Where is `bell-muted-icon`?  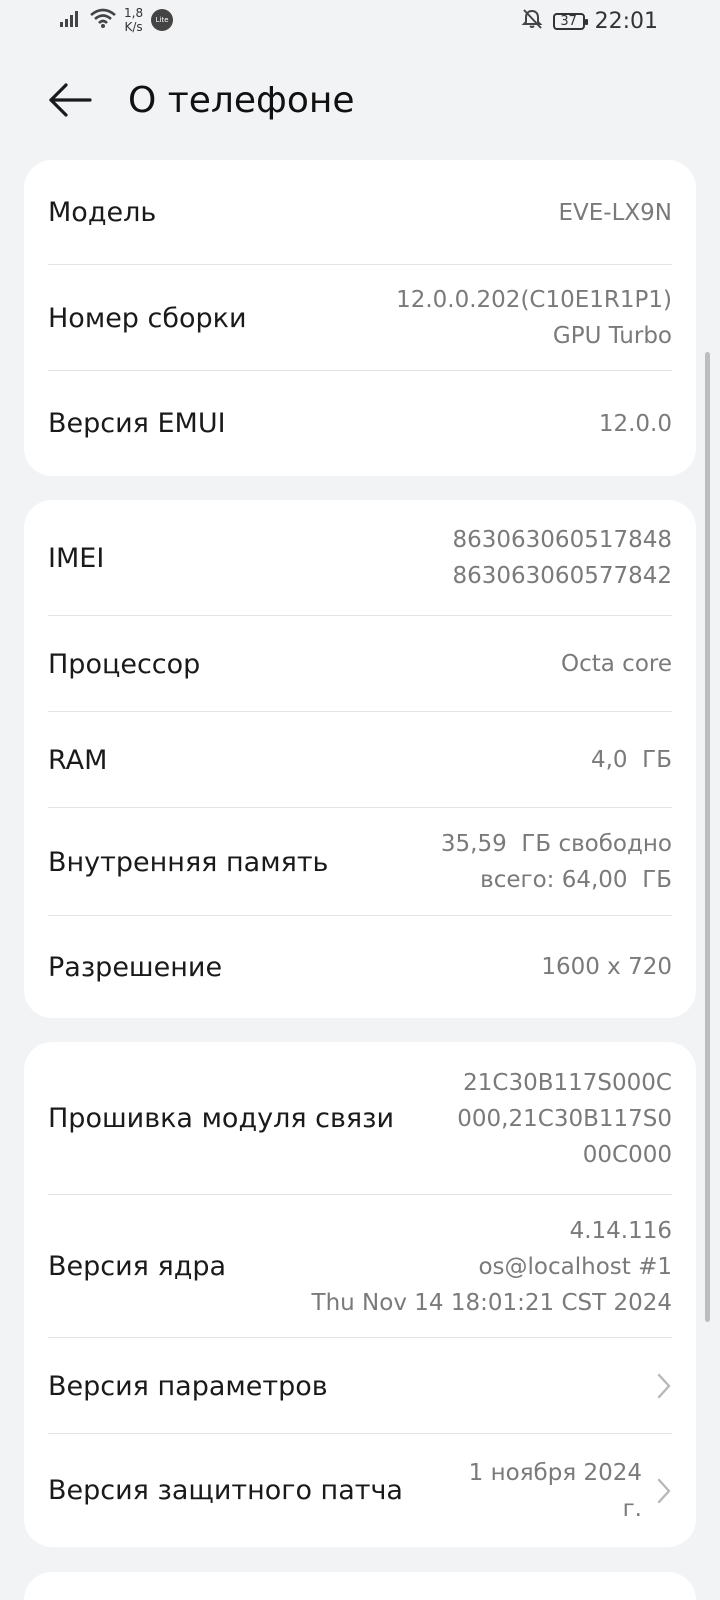 bell-muted-icon is located at coordinates (532, 21).